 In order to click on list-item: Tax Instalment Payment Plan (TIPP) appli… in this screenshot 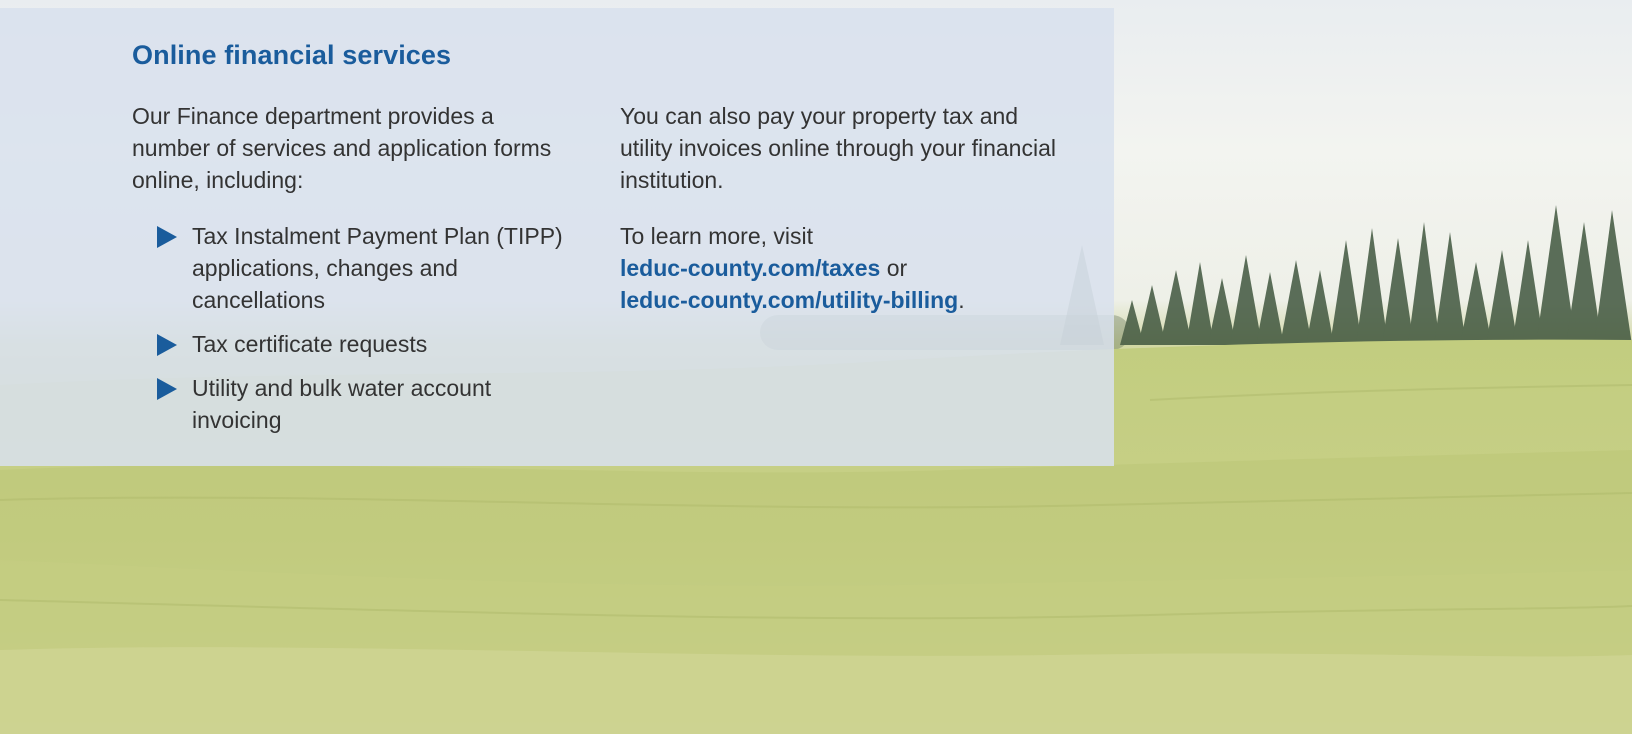, I will do `click(352, 268)`.